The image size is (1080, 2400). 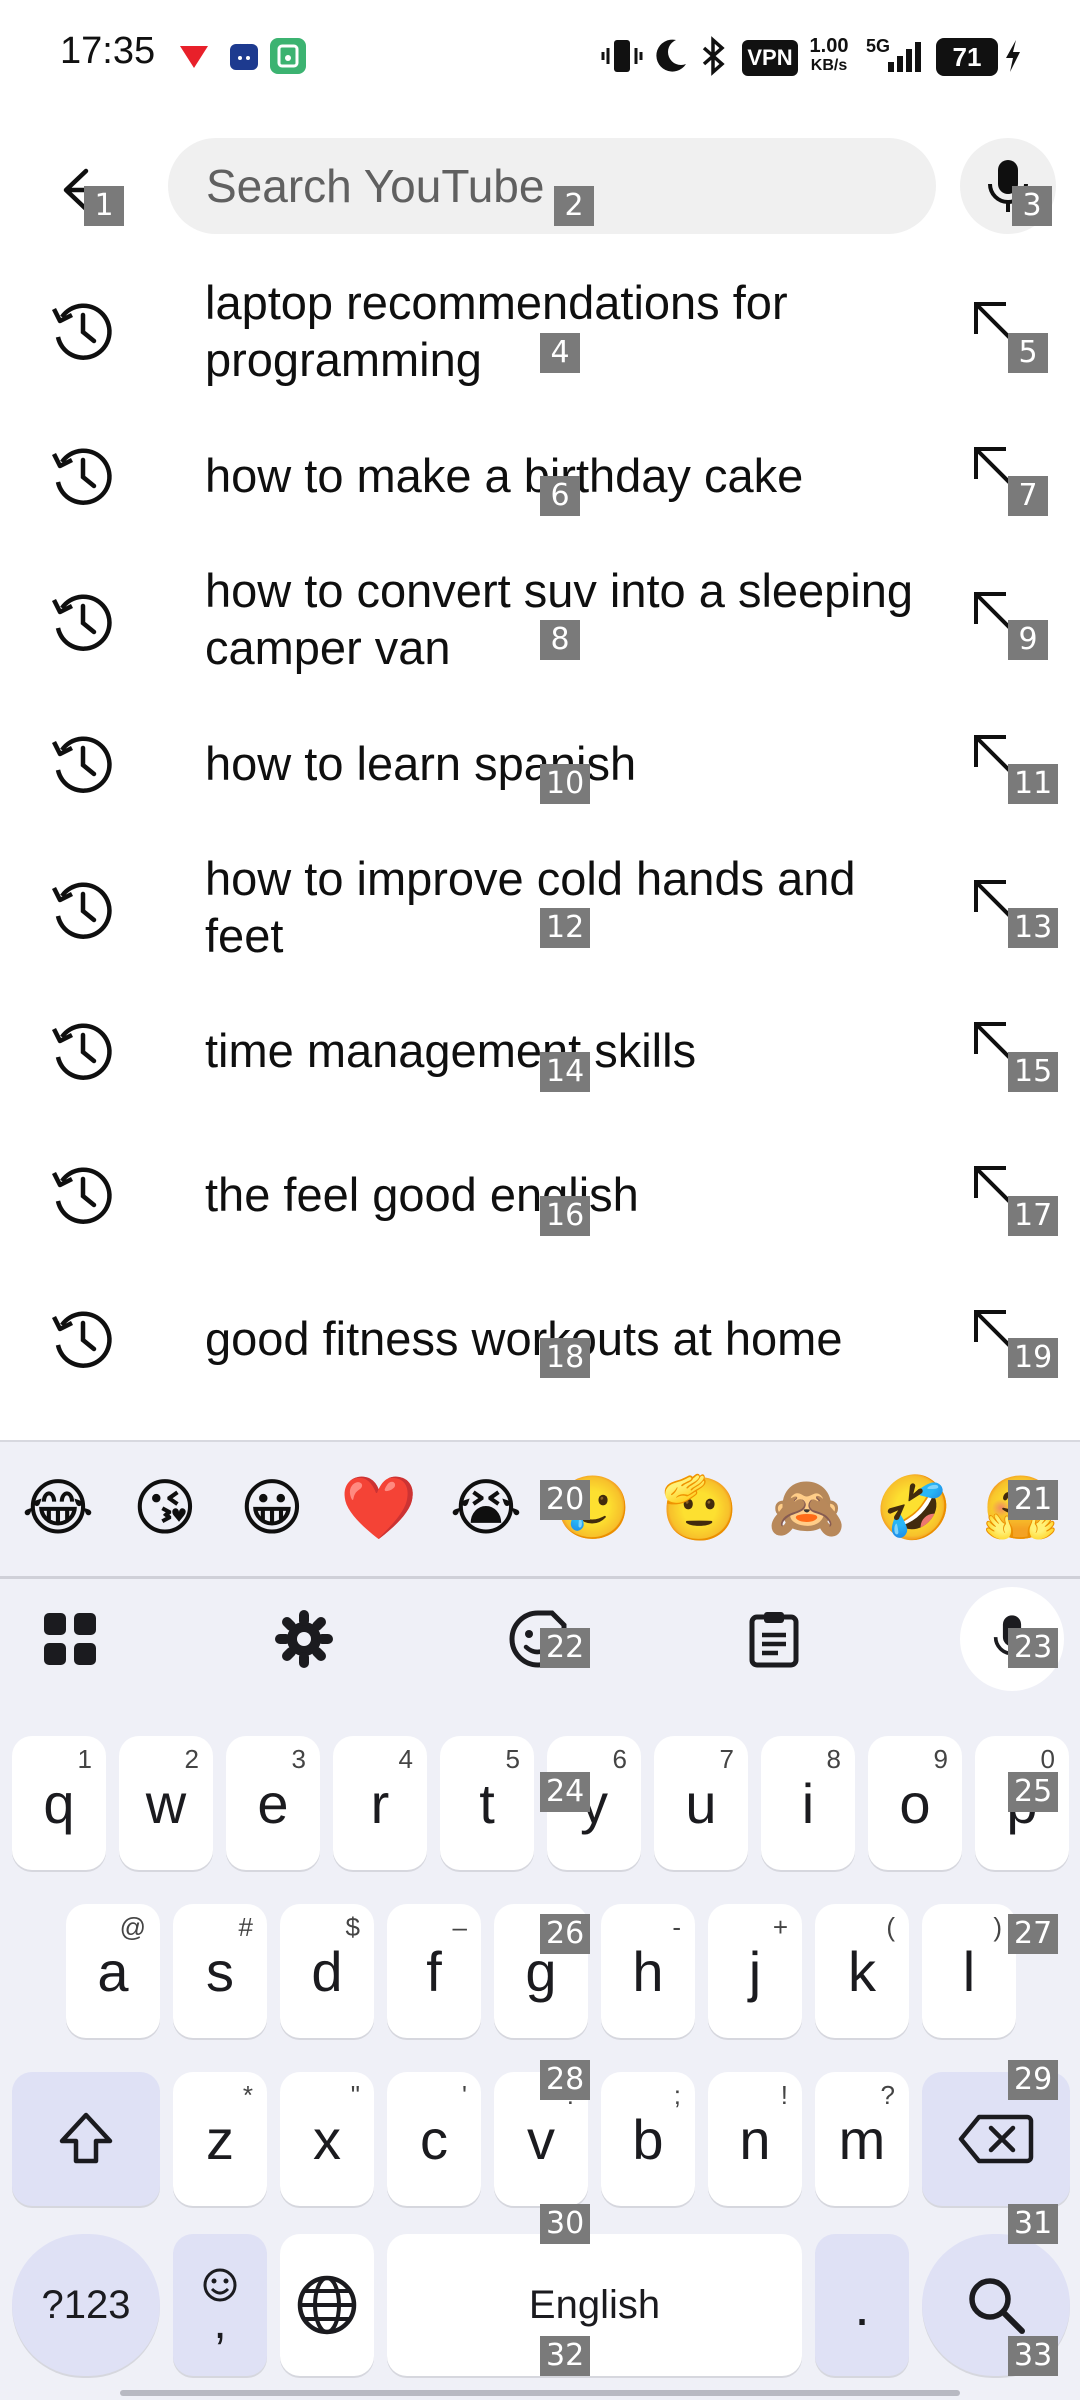 I want to click on key-hint: #, so click(x=245, y=1927).